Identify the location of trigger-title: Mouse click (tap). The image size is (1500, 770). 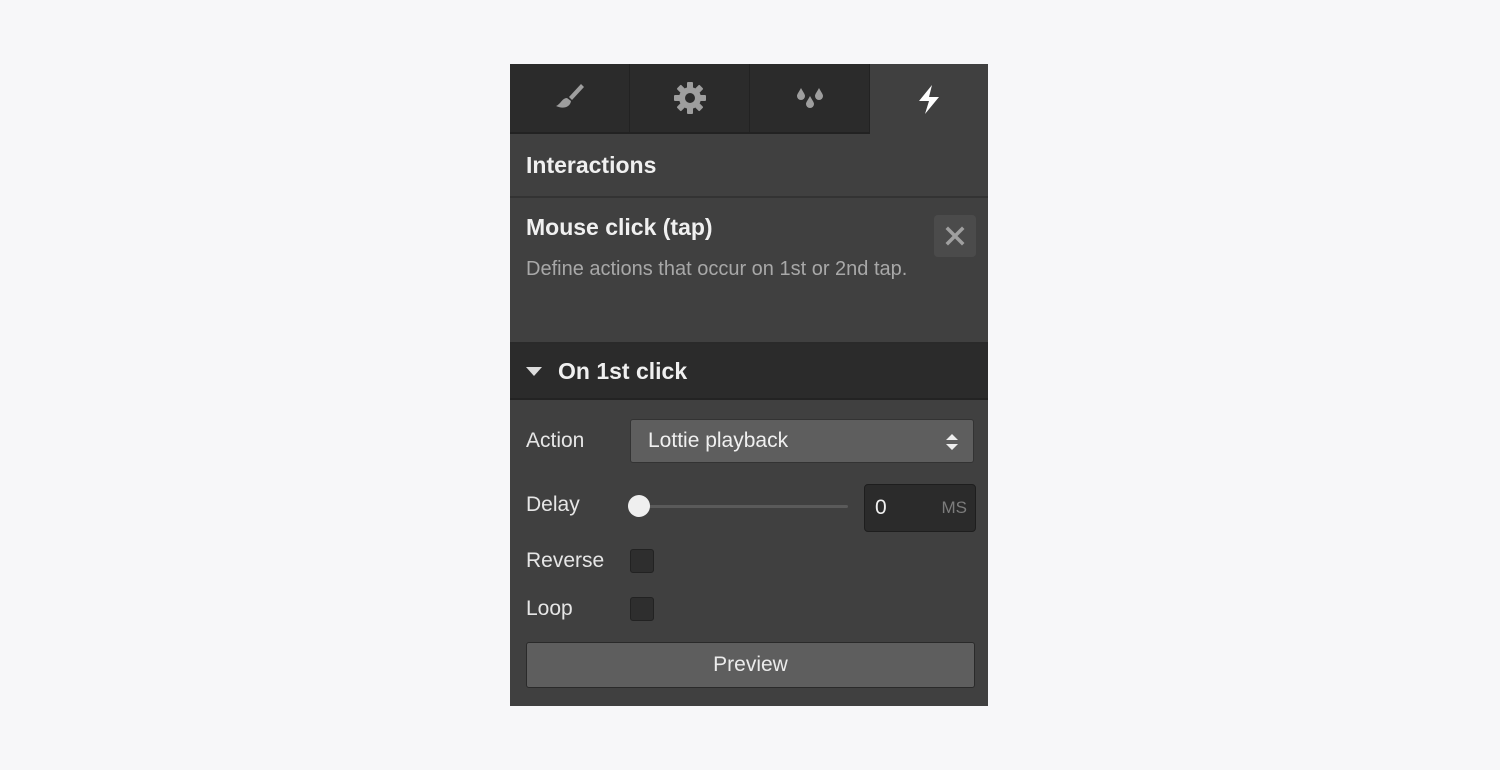
(619, 227).